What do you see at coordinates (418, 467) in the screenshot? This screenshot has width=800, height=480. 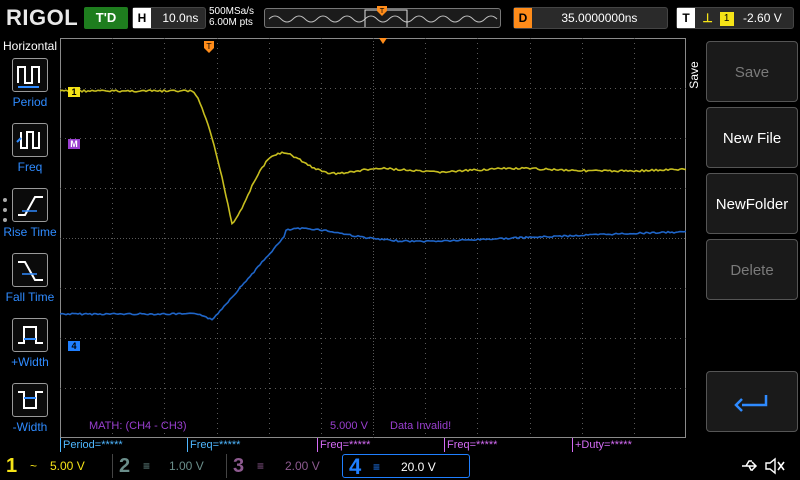 I see `ch4-scale: 20.0 V` at bounding box center [418, 467].